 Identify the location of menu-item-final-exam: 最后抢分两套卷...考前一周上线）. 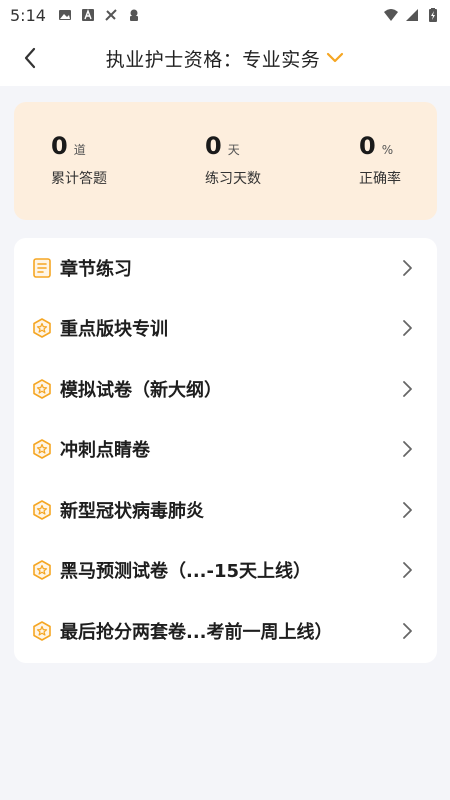
(225, 631).